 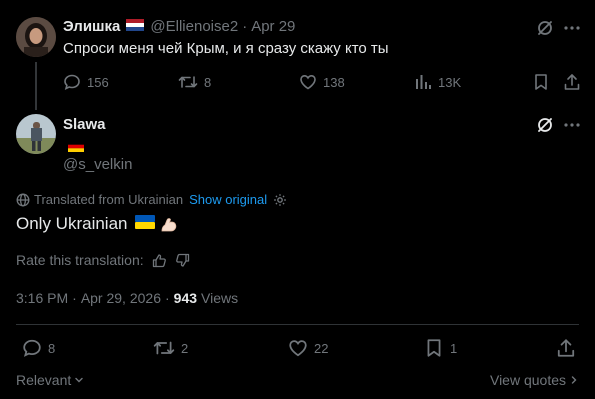 I want to click on netherlands-flag, so click(x=135, y=26).